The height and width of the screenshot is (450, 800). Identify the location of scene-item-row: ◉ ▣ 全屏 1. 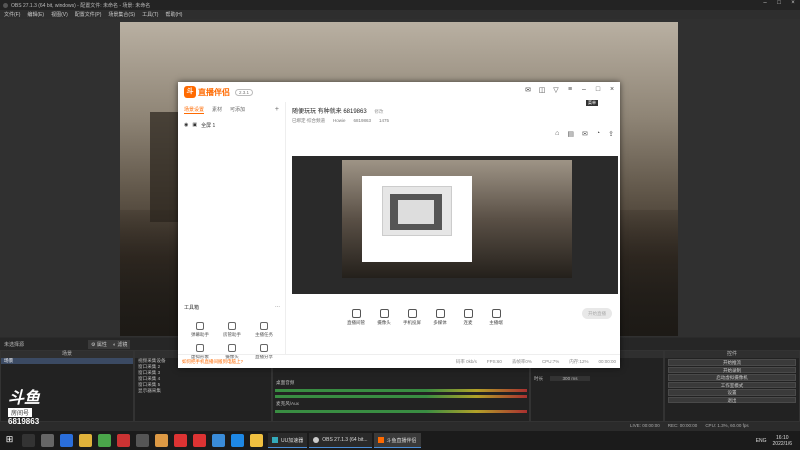
(231, 125).